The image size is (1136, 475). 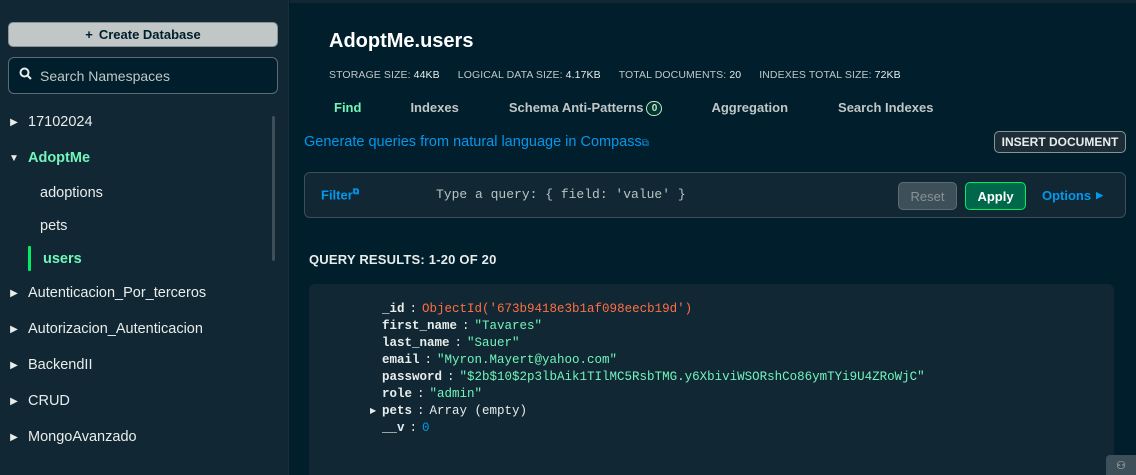 What do you see at coordinates (1121, 465) in the screenshot?
I see `users-icon: ⚇` at bounding box center [1121, 465].